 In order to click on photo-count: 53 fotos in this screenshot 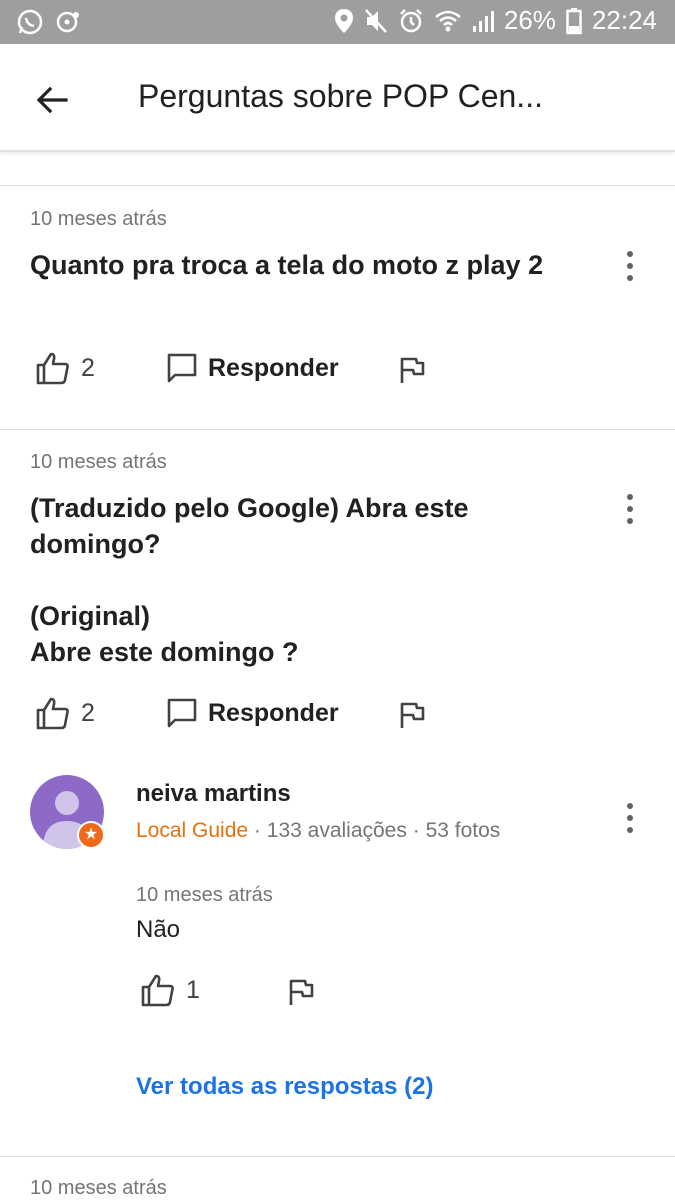, I will do `click(463, 830)`.